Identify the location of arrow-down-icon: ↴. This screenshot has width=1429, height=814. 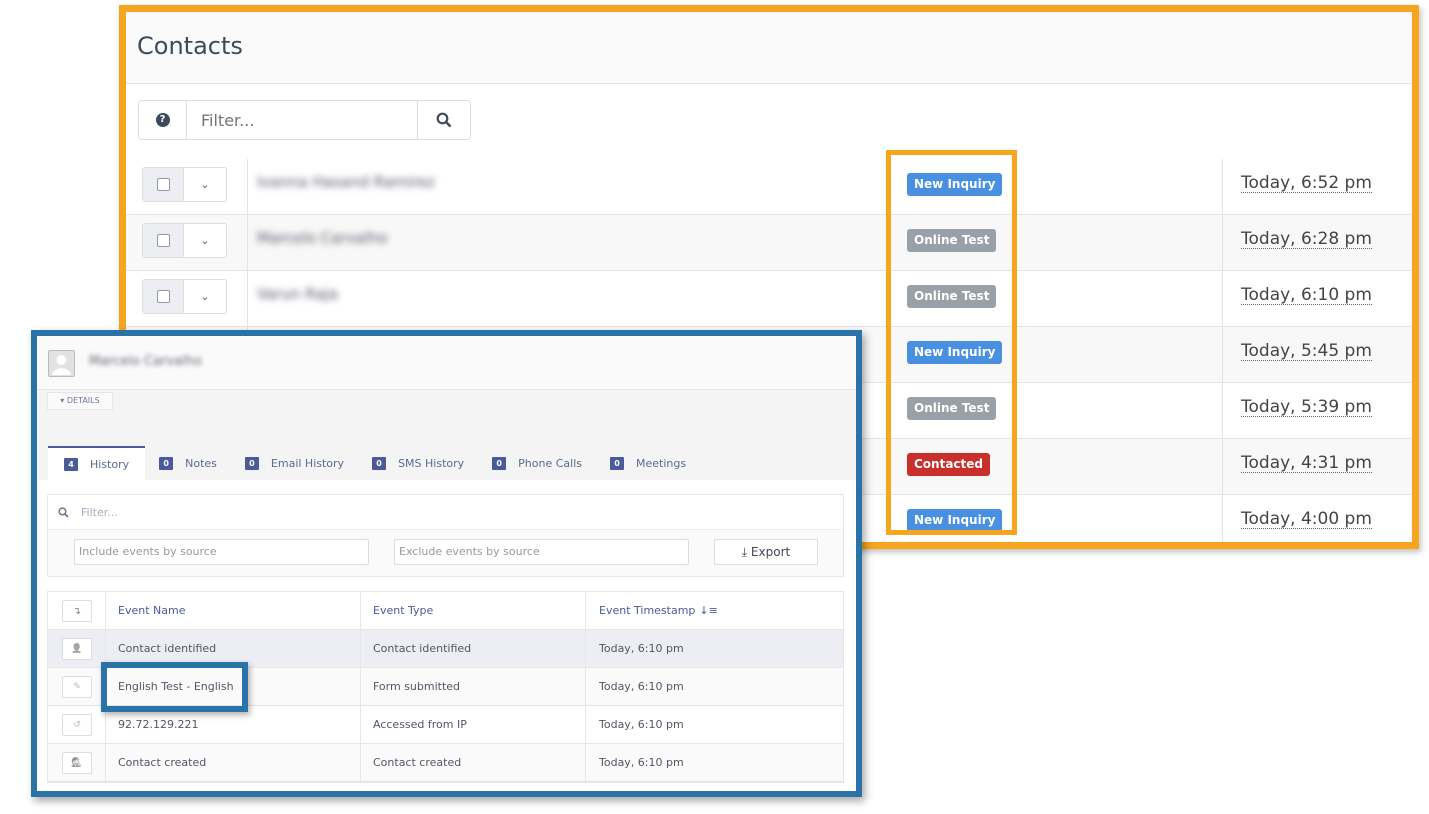
(77, 611).